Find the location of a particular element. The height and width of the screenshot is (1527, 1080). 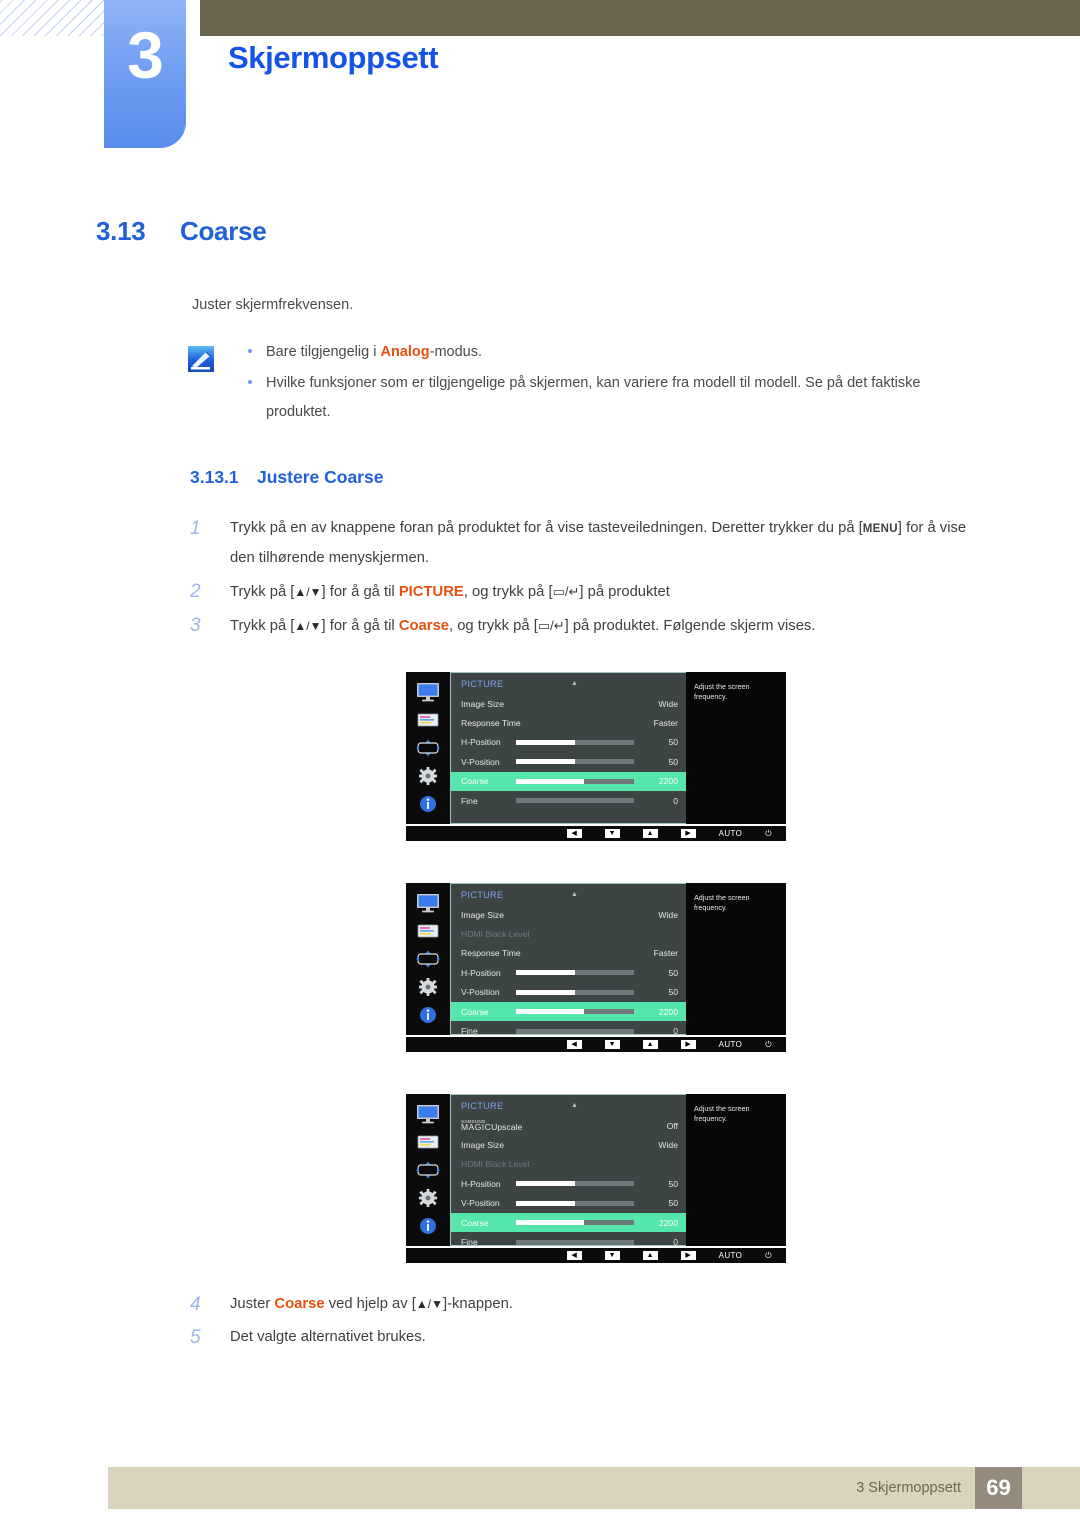

step-text: , og trykk på [ is located at coordinates (493, 626).